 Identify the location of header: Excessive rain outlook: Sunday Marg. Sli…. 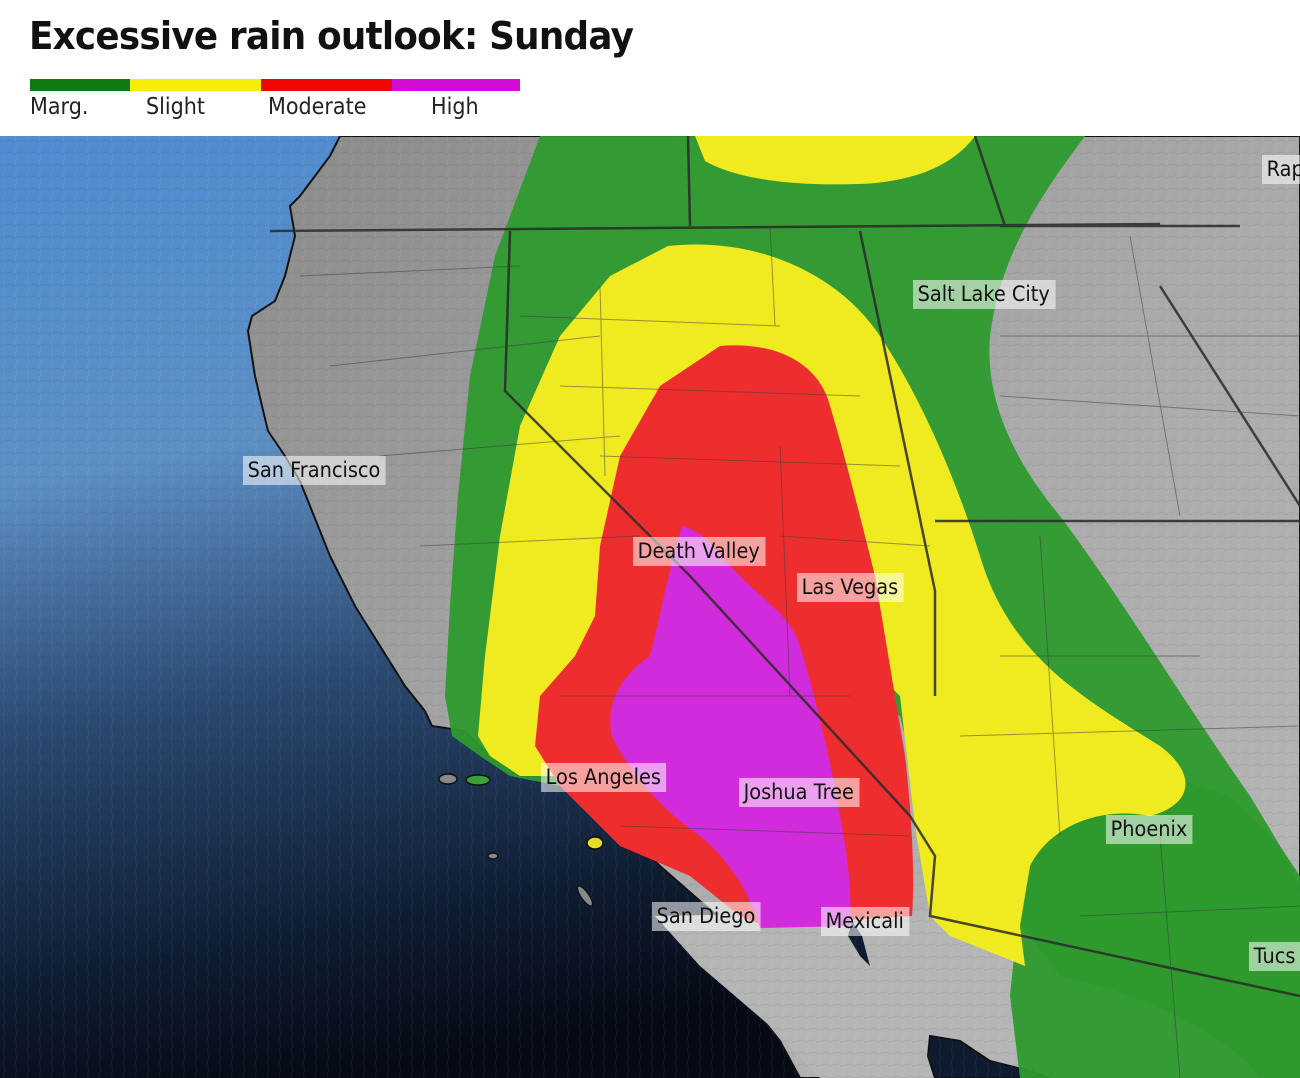
(650, 68).